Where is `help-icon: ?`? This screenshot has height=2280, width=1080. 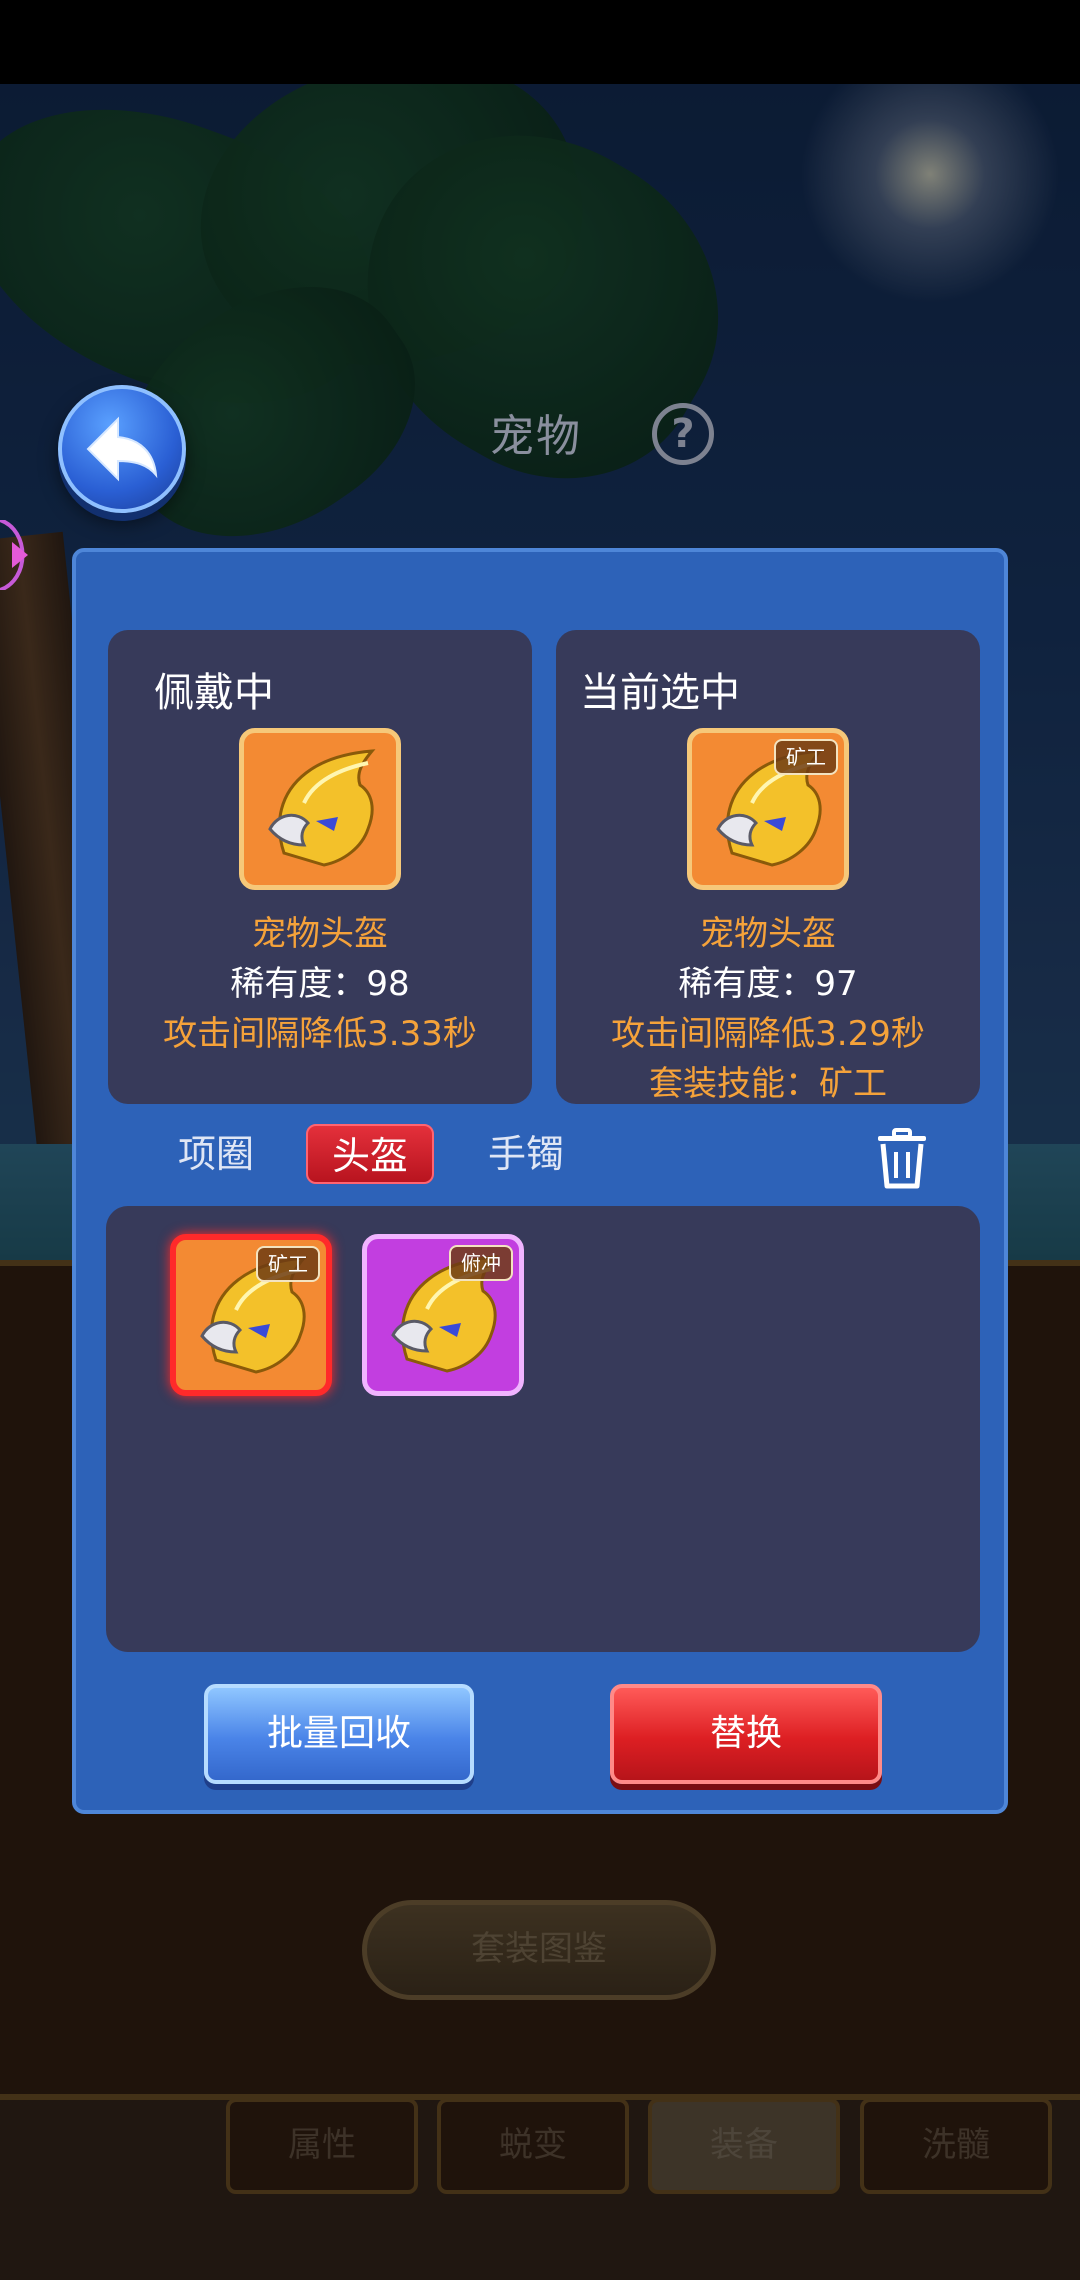 help-icon: ? is located at coordinates (683, 434).